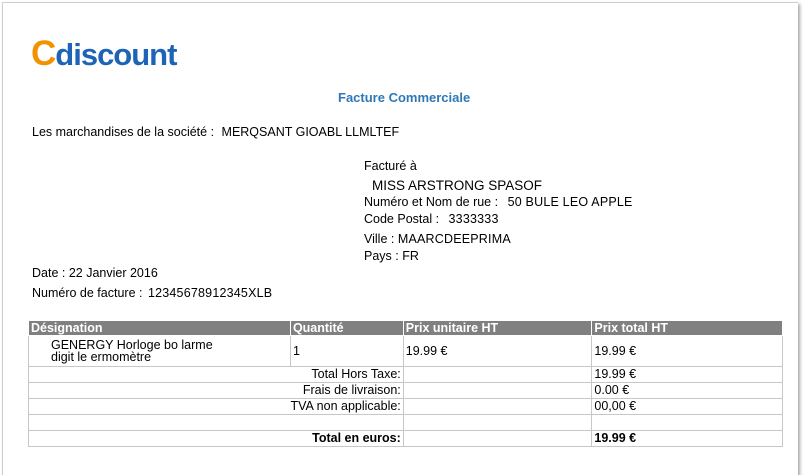 This screenshot has height=475, width=806. What do you see at coordinates (87, 293) in the screenshot?
I see `invoice-number-label: Numéro de facture :` at bounding box center [87, 293].